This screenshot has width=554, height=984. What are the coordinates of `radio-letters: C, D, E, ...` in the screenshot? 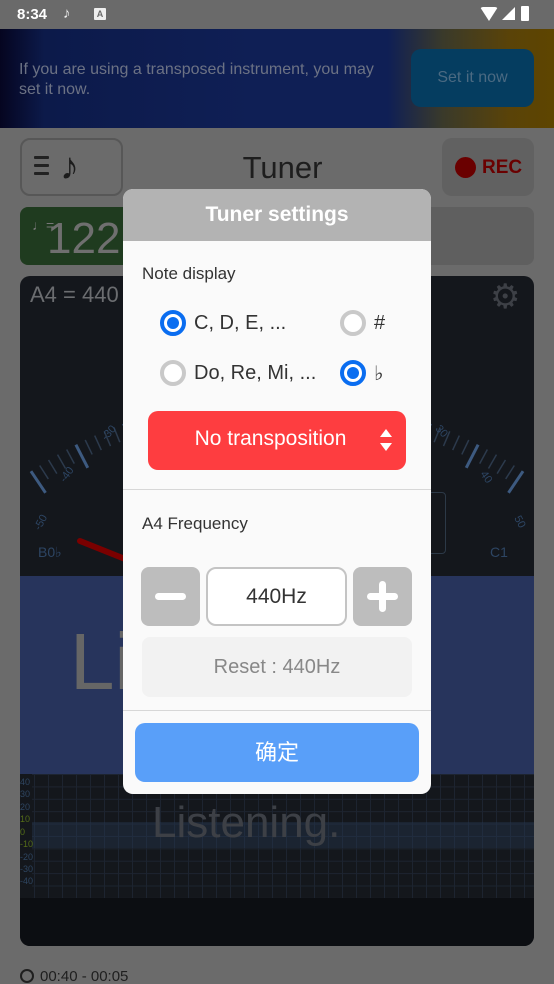 It's located at (223, 323).